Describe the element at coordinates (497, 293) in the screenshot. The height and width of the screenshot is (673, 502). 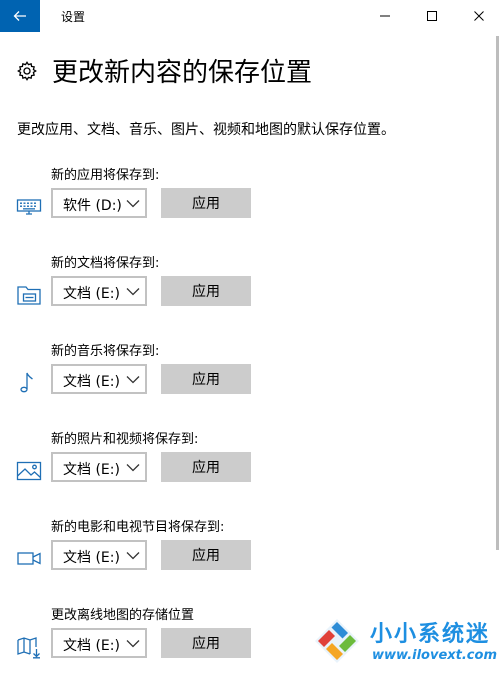
I see `scrollbar-thumb` at that location.